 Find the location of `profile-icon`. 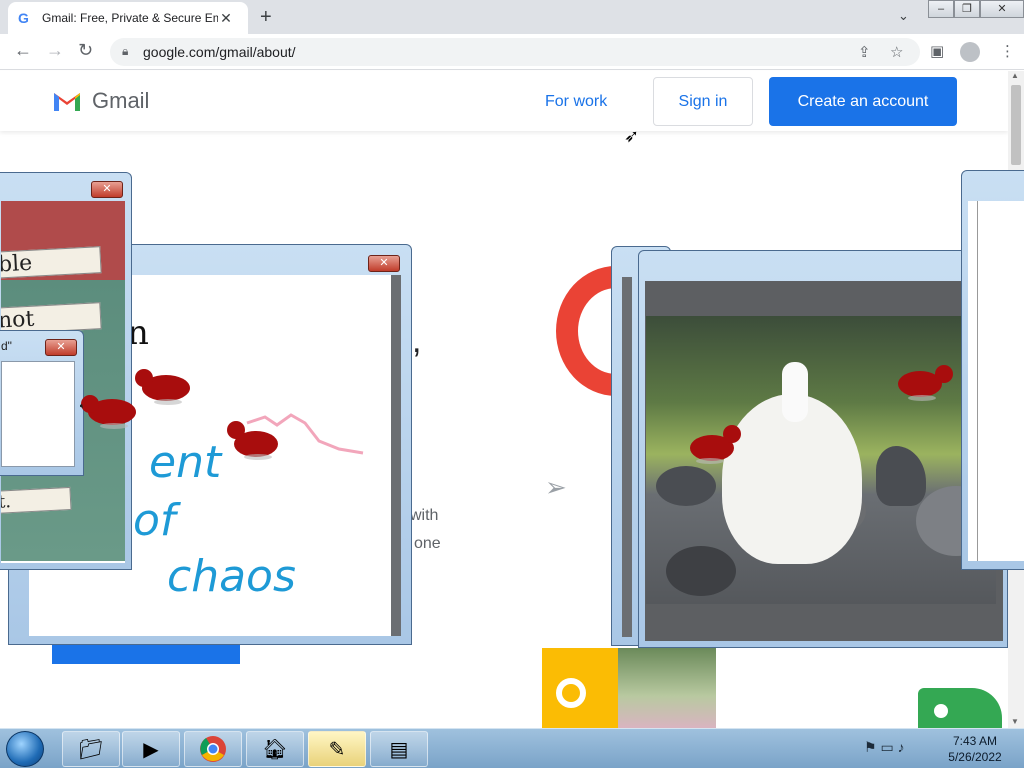

profile-icon is located at coordinates (970, 52).